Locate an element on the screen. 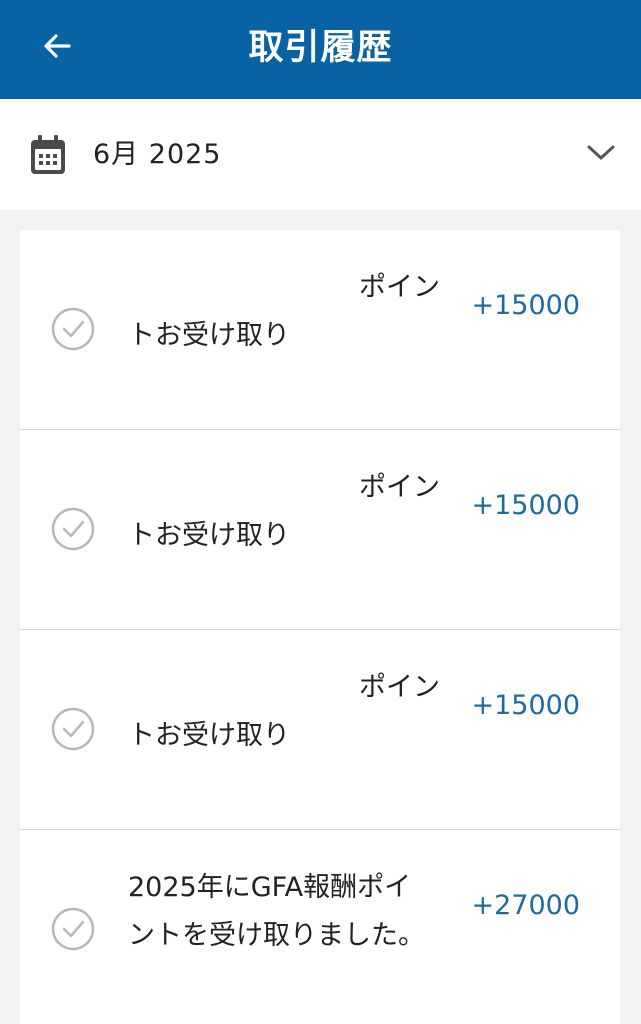 The height and width of the screenshot is (1024, 641). back-button is located at coordinates (57, 46).